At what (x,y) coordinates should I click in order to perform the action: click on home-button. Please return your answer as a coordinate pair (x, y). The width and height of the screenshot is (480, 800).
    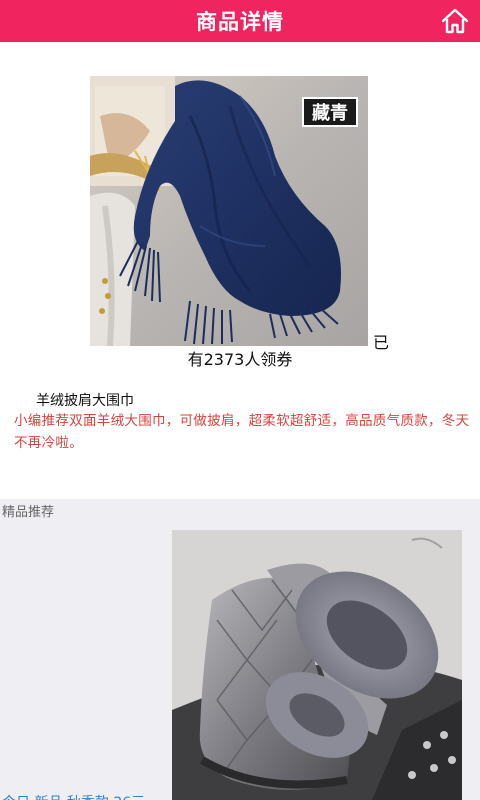
    Looking at the image, I should click on (455, 21).